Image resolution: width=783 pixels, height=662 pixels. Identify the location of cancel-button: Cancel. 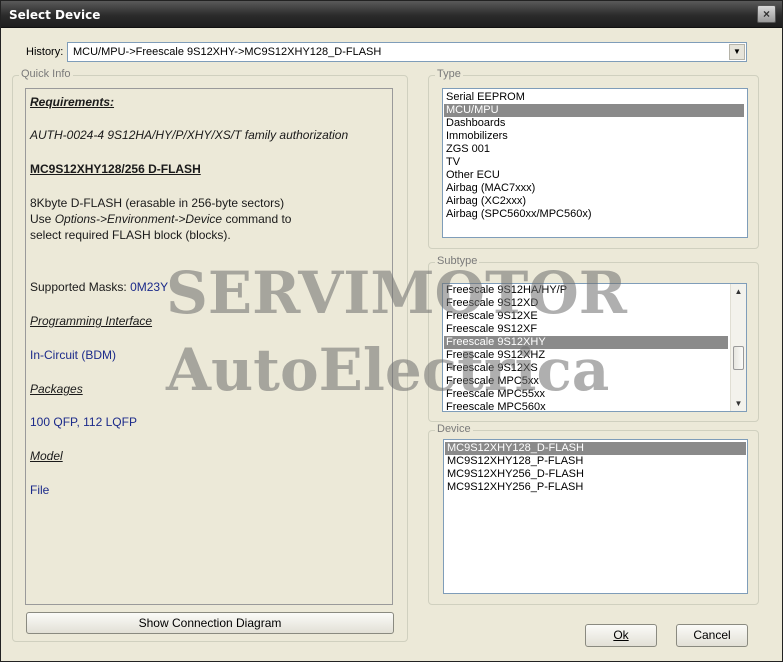
(712, 635).